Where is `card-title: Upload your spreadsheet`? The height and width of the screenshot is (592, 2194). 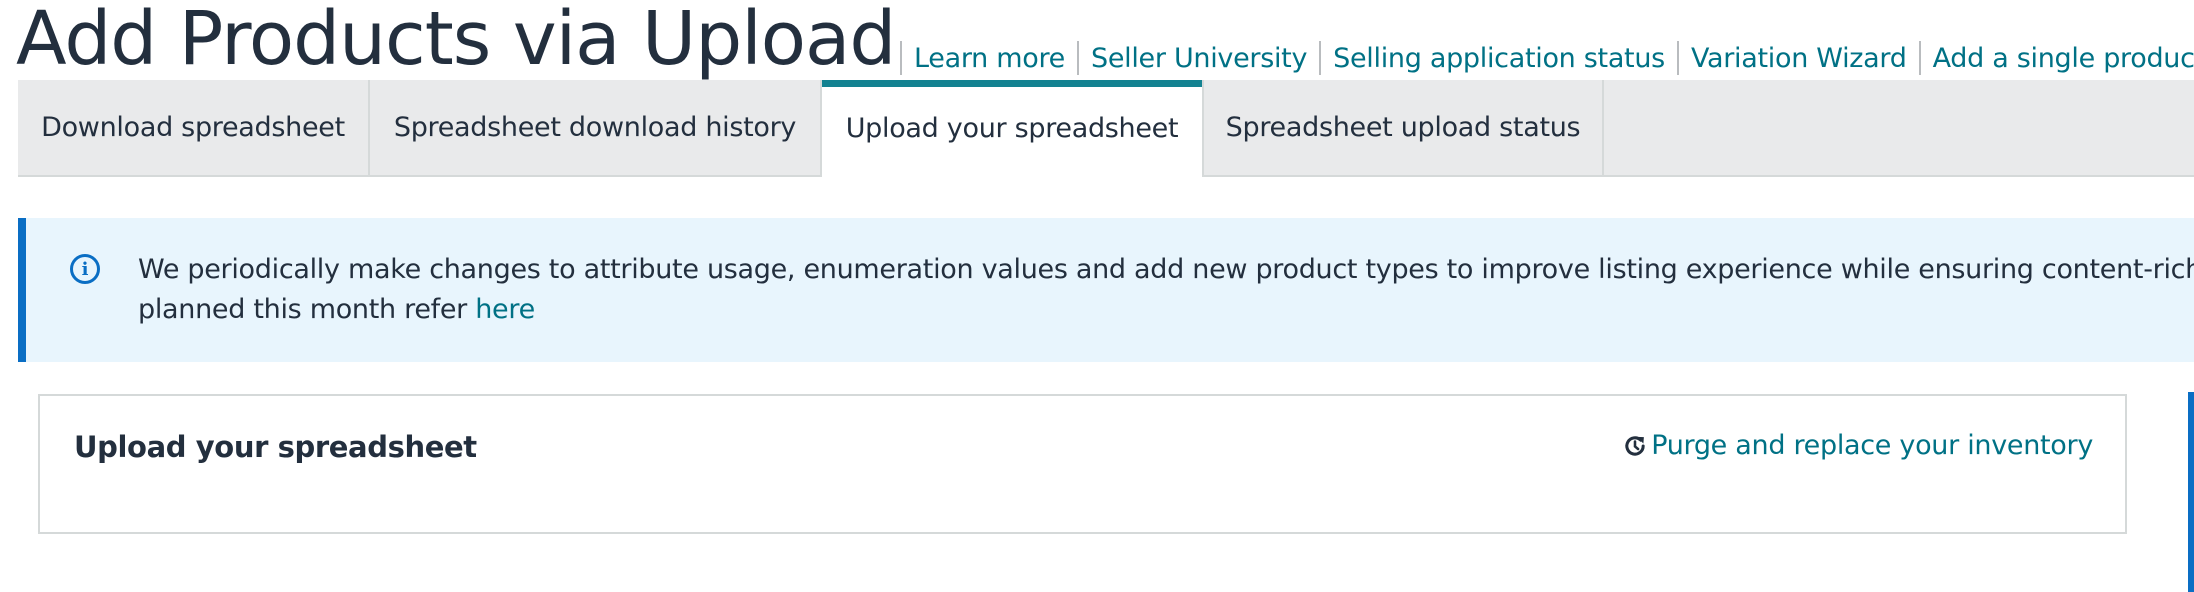
card-title: Upload your spreadsheet is located at coordinates (275, 447).